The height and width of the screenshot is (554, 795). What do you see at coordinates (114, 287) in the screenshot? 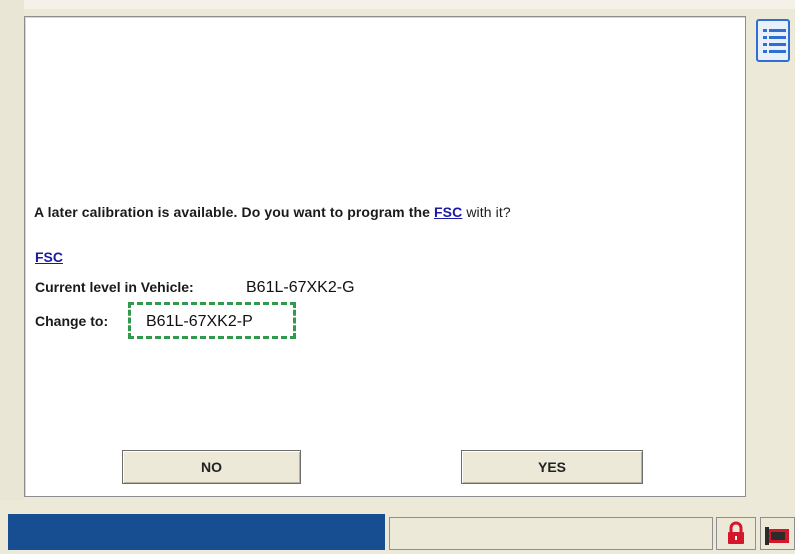
I see `current-level-label: Current level in Vehicle:` at bounding box center [114, 287].